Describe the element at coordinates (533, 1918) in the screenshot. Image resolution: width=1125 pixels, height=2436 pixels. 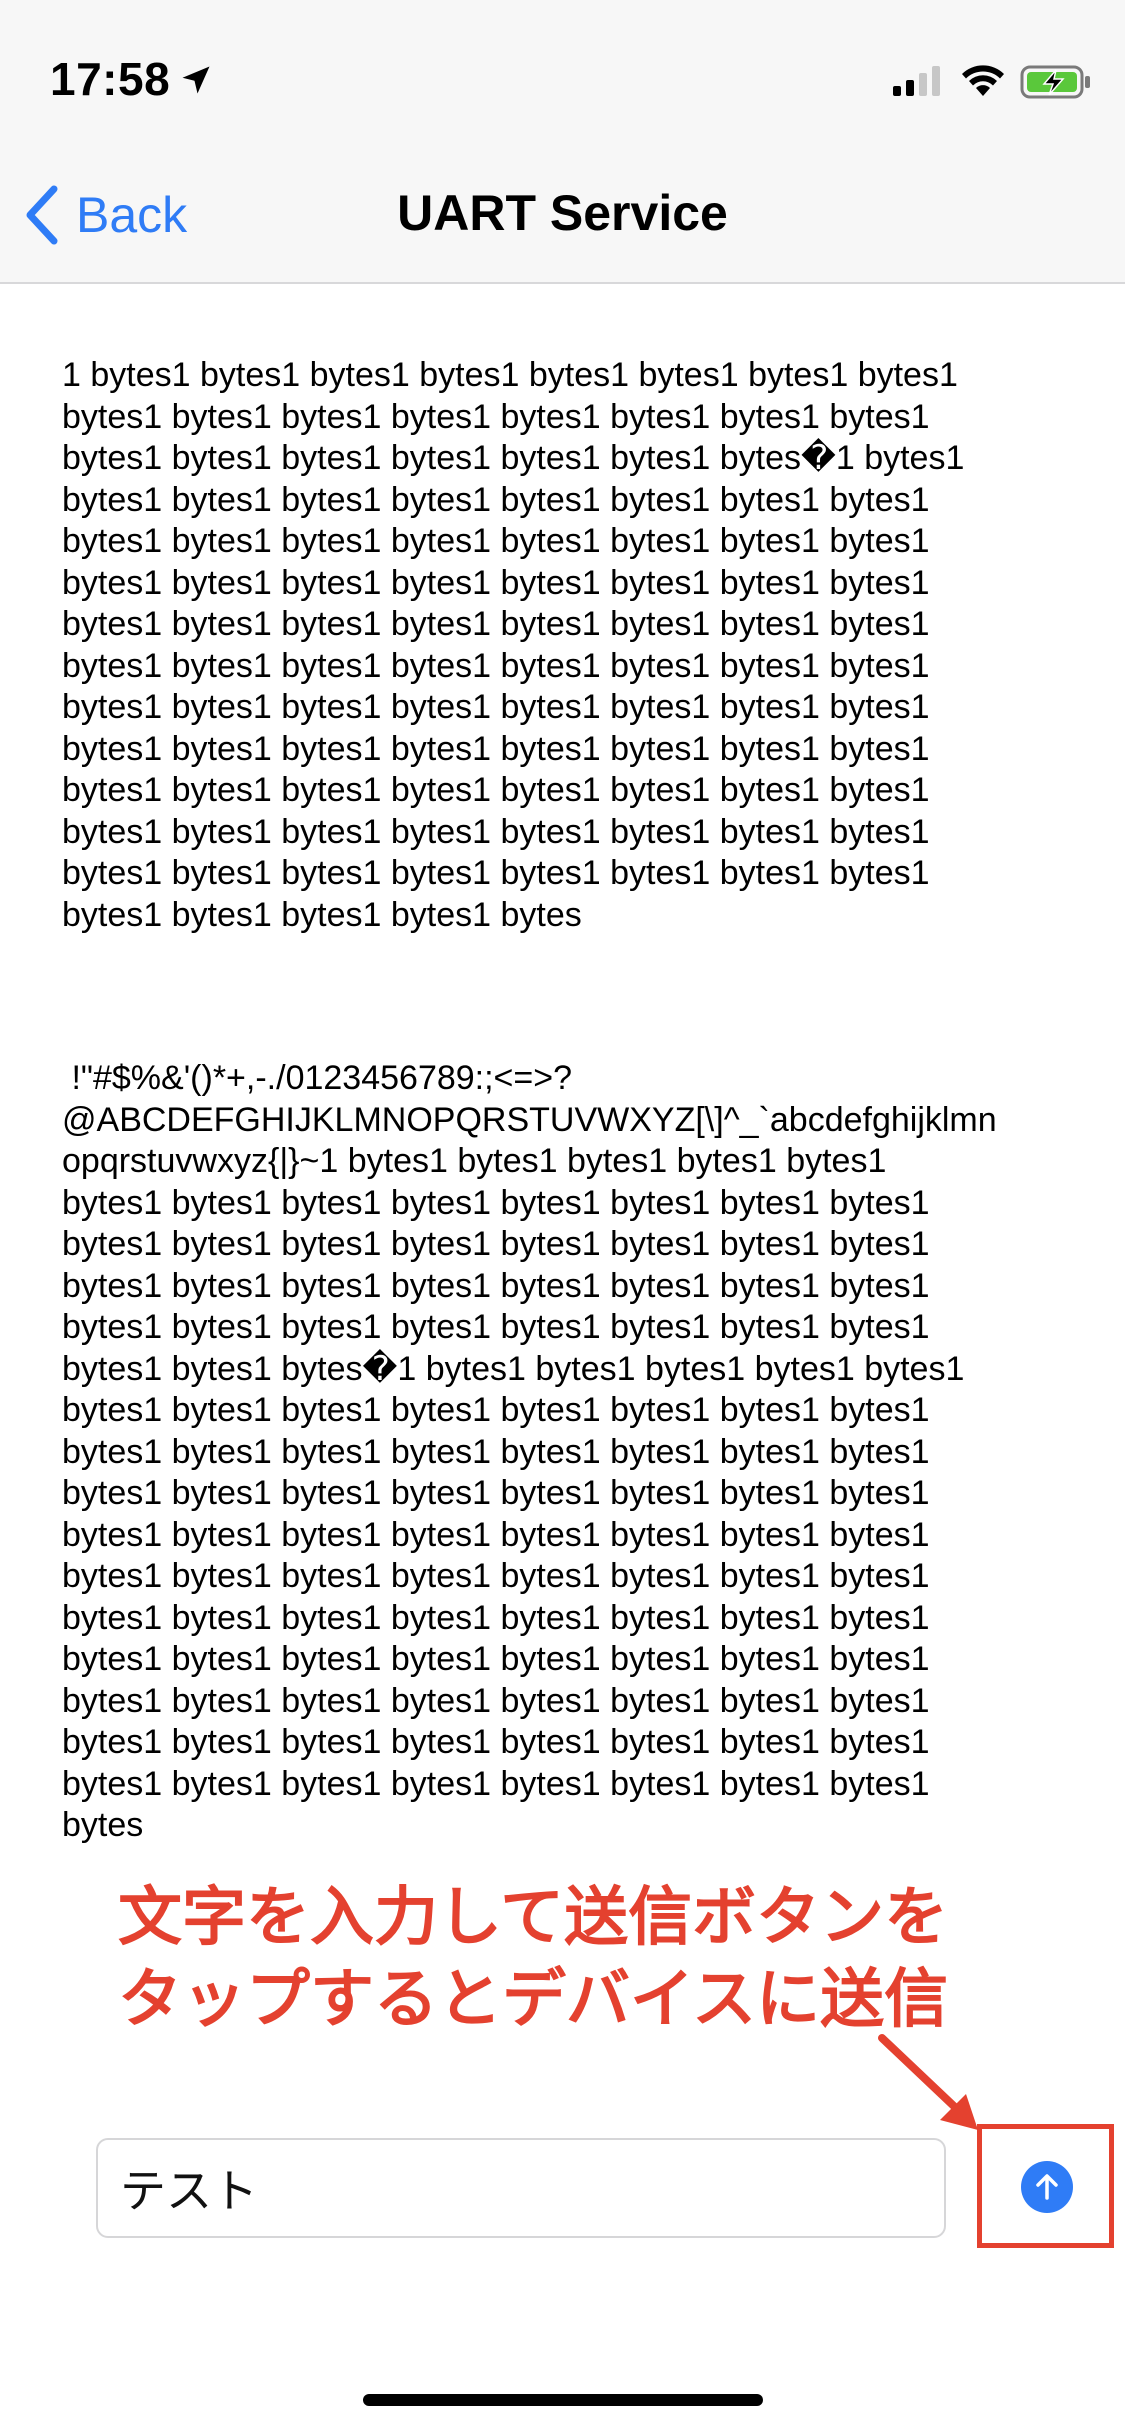
I see `annotation-line-1: 文字を入力して送信ボタンを` at that location.